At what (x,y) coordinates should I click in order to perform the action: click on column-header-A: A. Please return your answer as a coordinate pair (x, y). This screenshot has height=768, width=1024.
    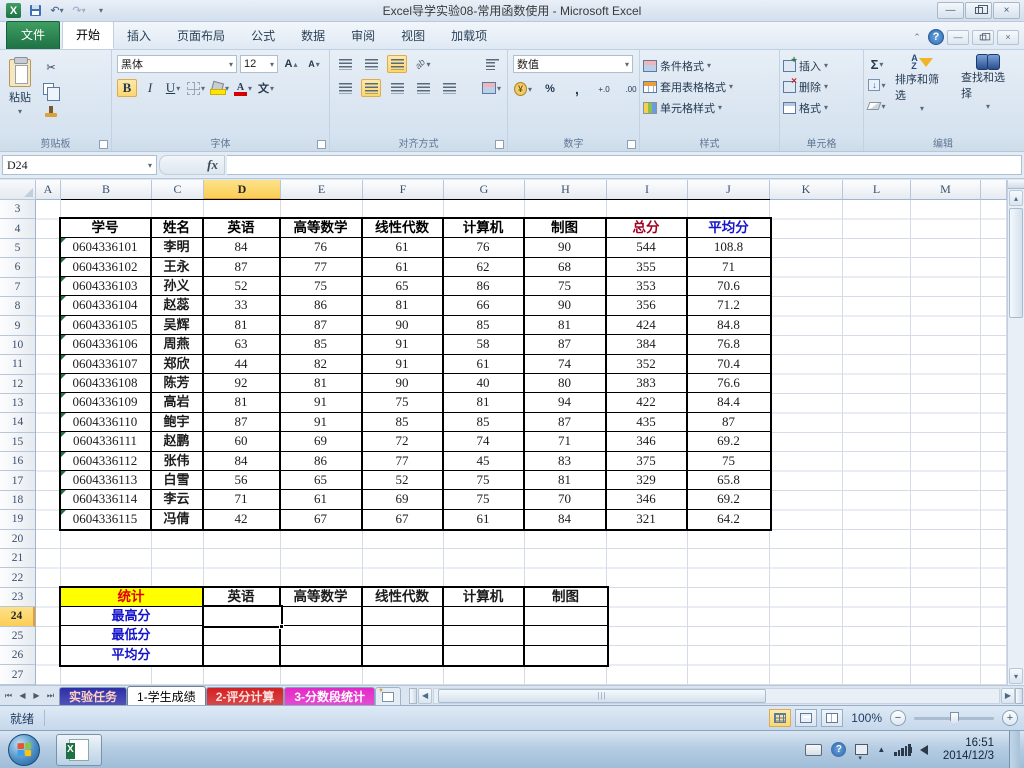
    Looking at the image, I should click on (48, 190).